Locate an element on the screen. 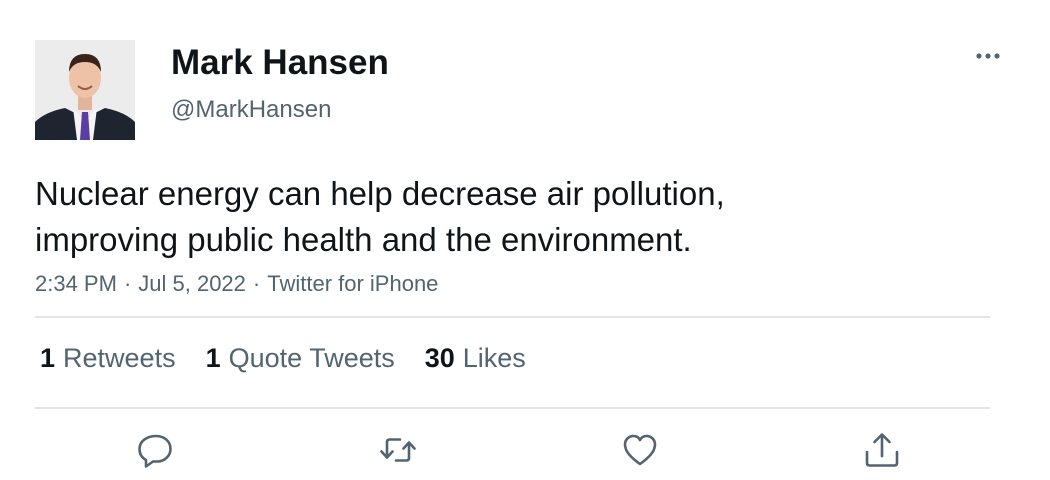 The width and height of the screenshot is (1050, 480). tweet-date: Jul 5, 2022 is located at coordinates (192, 283).